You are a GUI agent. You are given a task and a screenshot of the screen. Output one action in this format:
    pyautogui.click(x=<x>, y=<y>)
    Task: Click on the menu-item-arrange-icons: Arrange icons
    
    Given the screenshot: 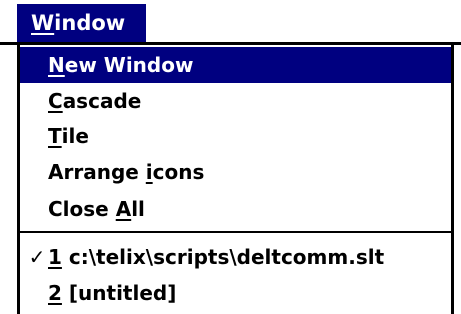 What is the action you would take?
    pyautogui.click(x=235, y=172)
    